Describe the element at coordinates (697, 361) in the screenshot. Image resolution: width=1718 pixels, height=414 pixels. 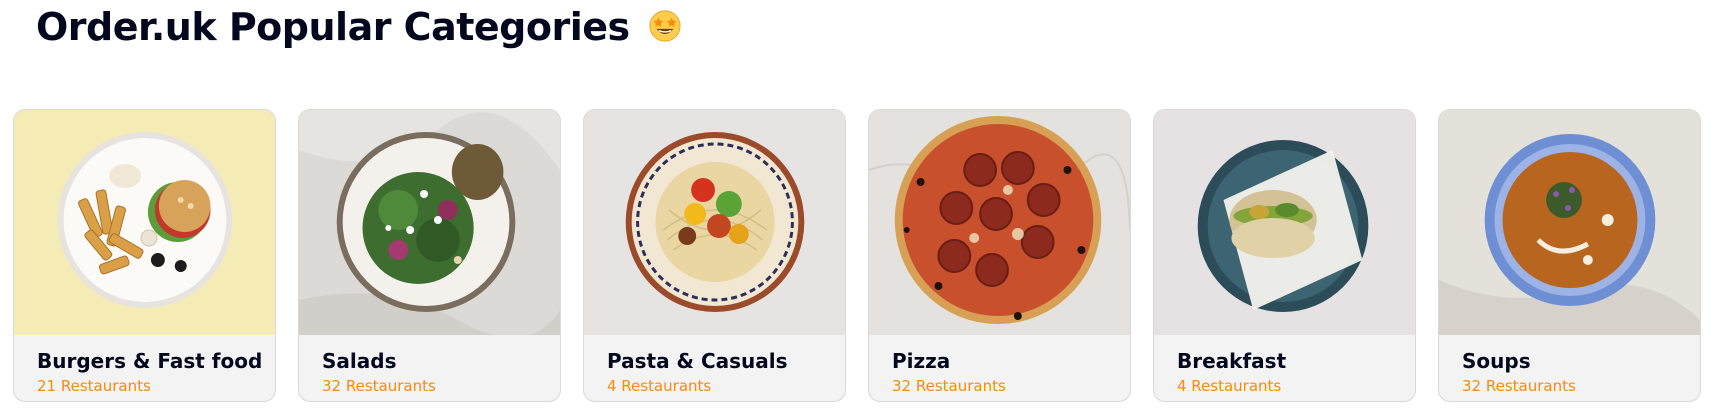
I see `category-name: Pasta & Casuals` at that location.